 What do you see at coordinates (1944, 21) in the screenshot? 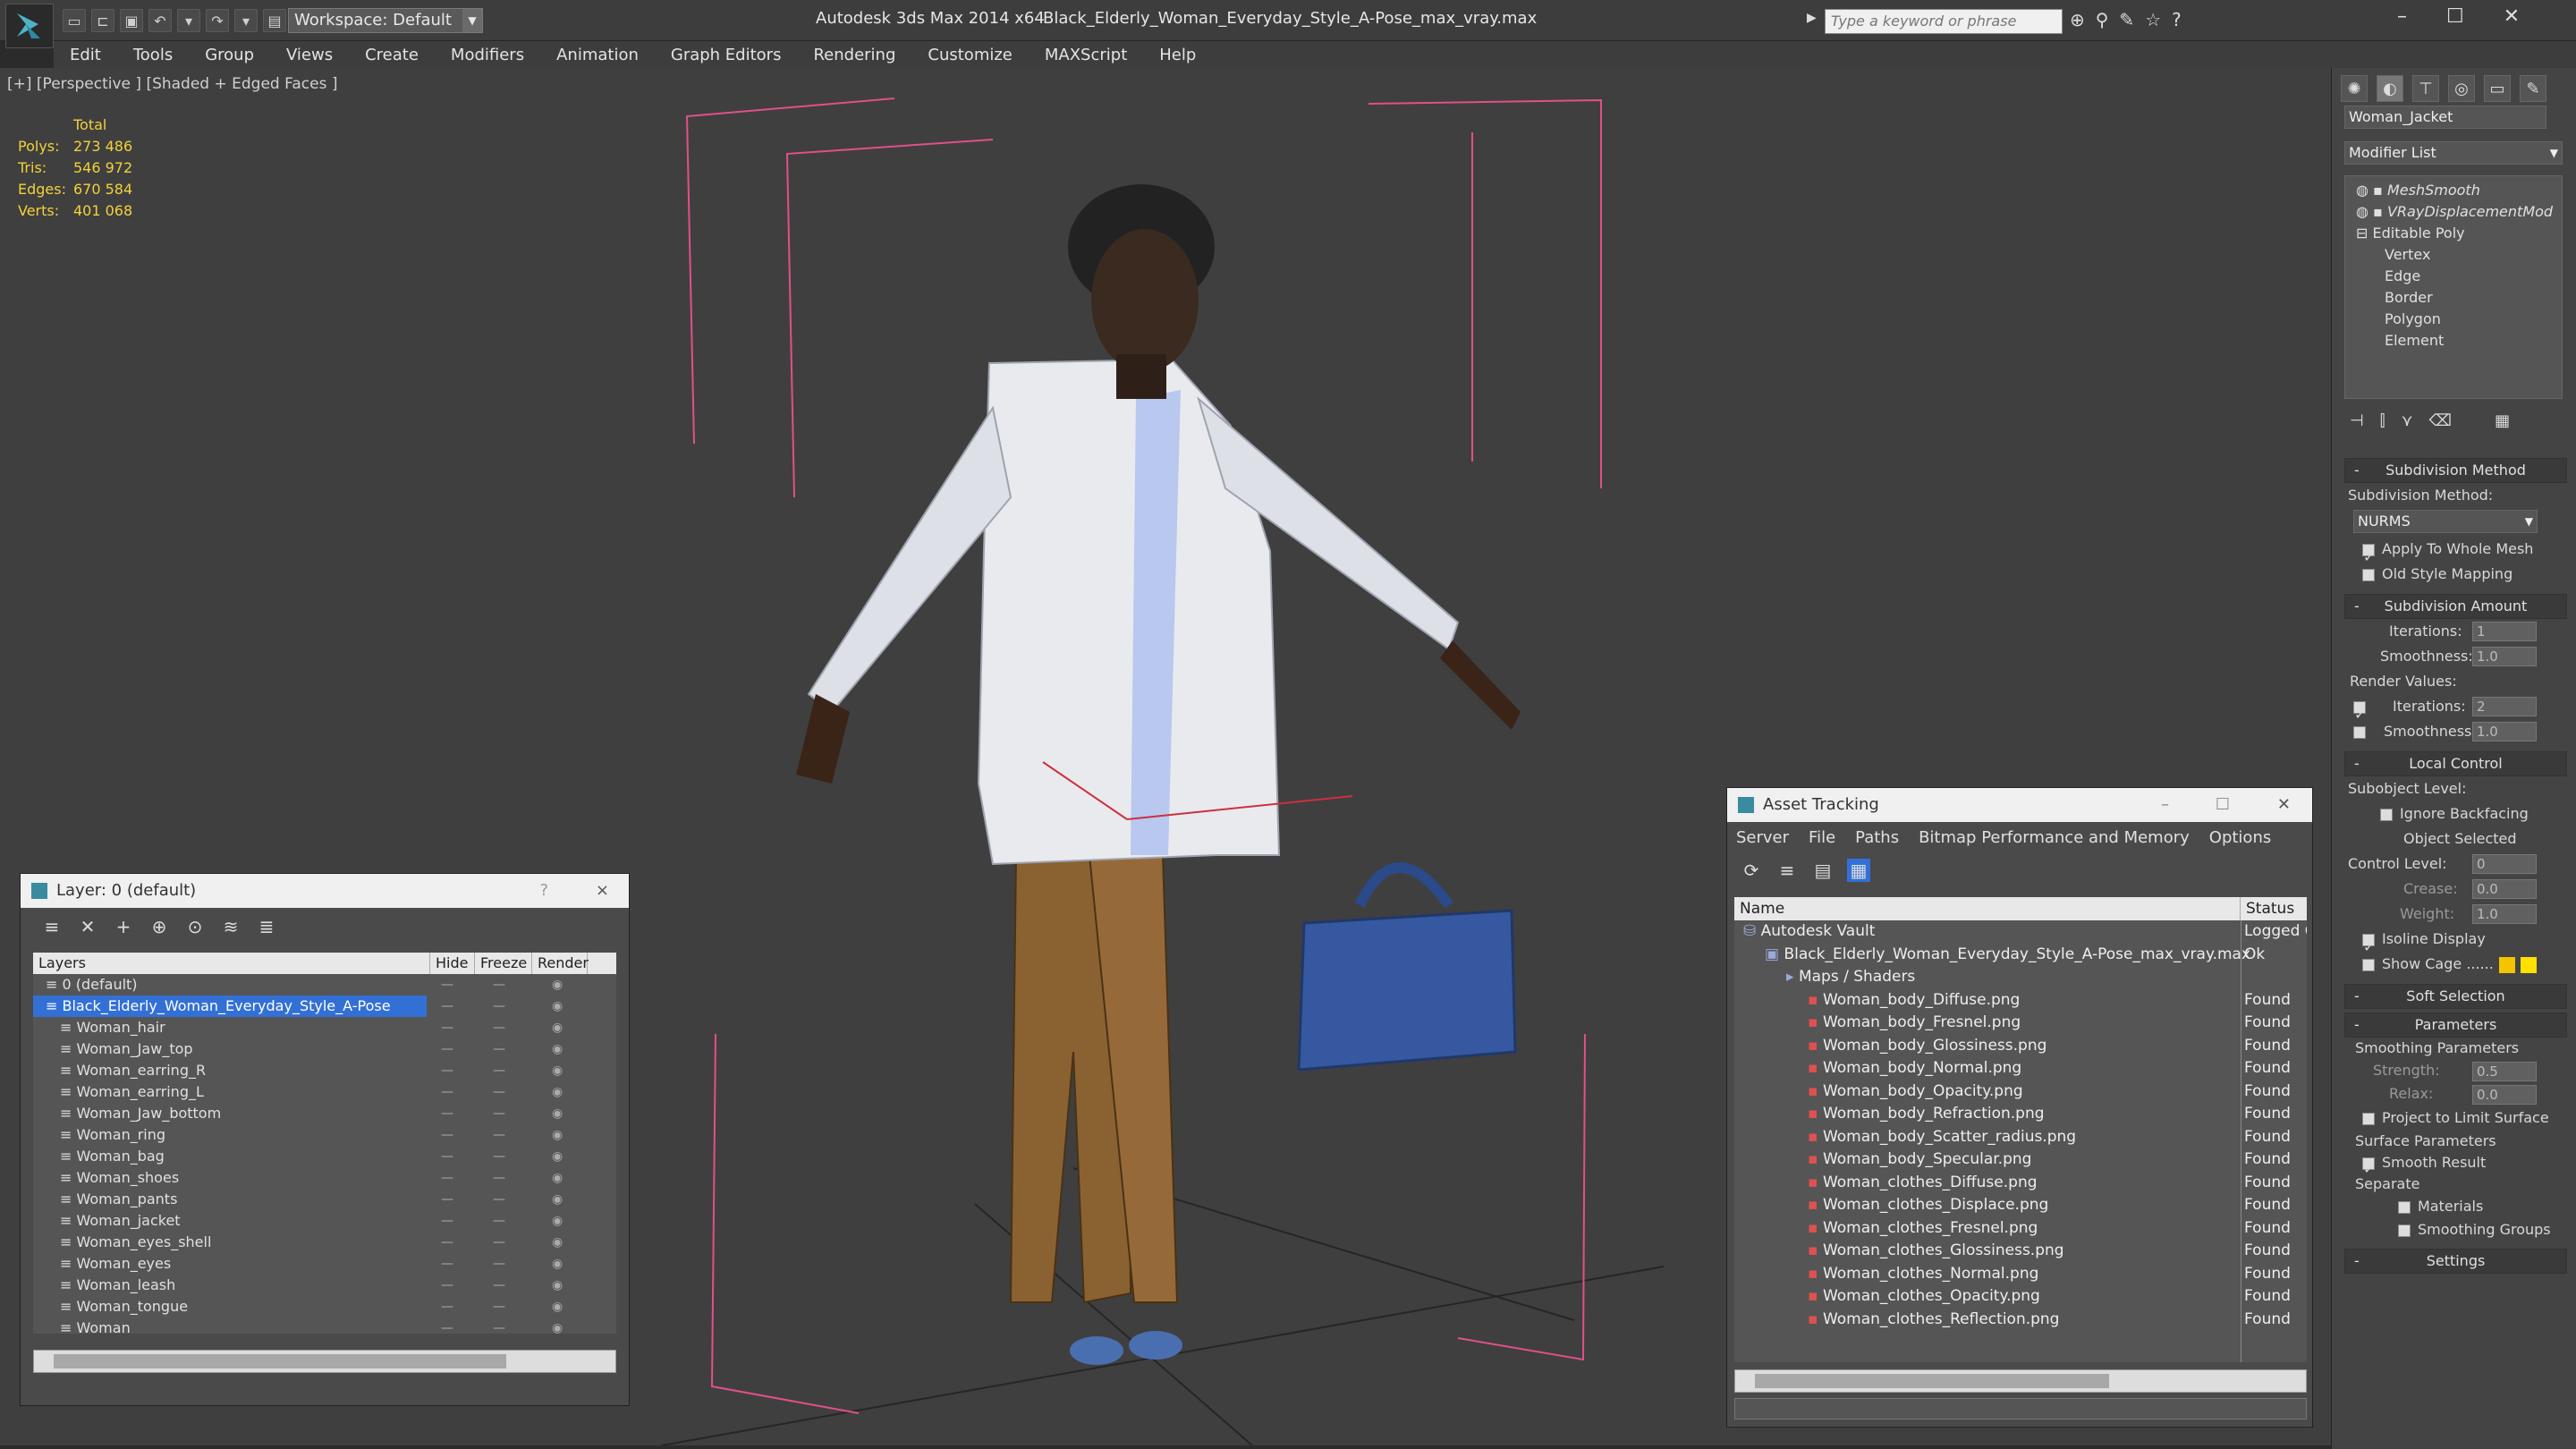
I see `search-input: Type a keyword or phrase` at bounding box center [1944, 21].